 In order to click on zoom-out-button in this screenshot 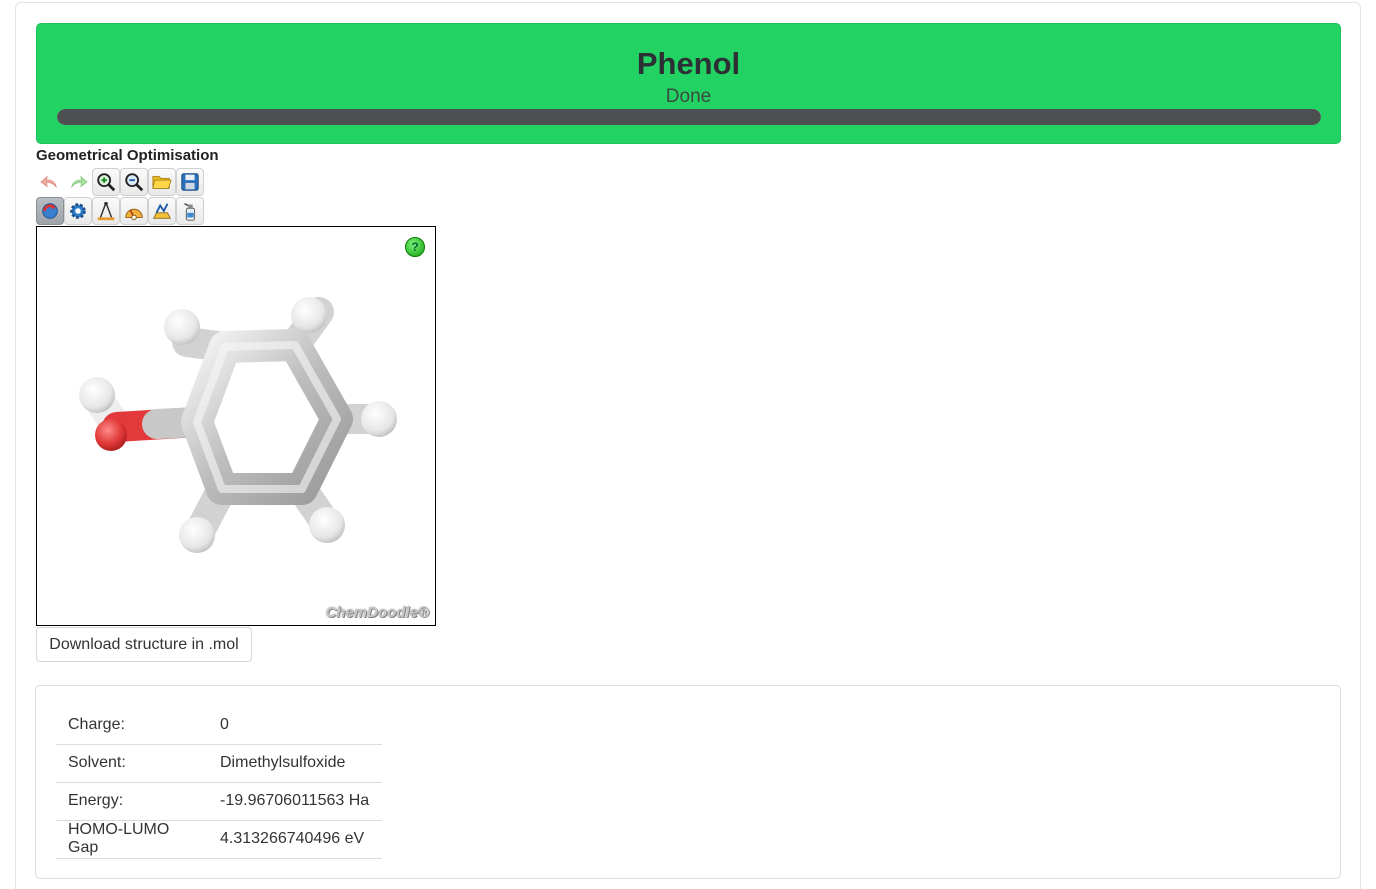, I will do `click(134, 182)`.